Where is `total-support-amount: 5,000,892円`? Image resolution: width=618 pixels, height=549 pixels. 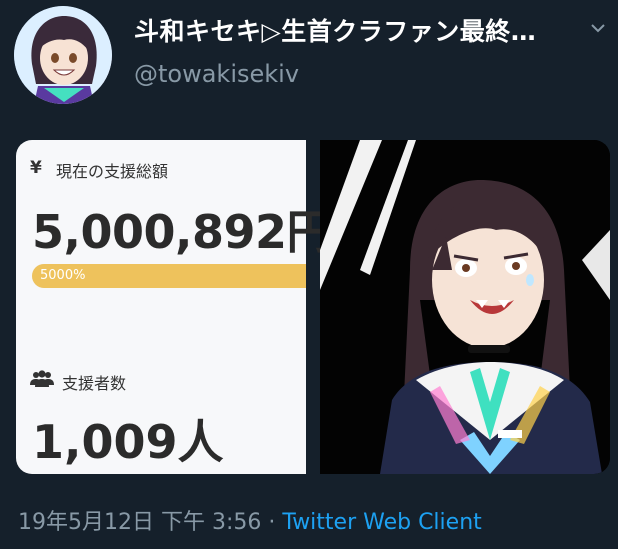 total-support-amount: 5,000,892円 is located at coordinates (182, 232).